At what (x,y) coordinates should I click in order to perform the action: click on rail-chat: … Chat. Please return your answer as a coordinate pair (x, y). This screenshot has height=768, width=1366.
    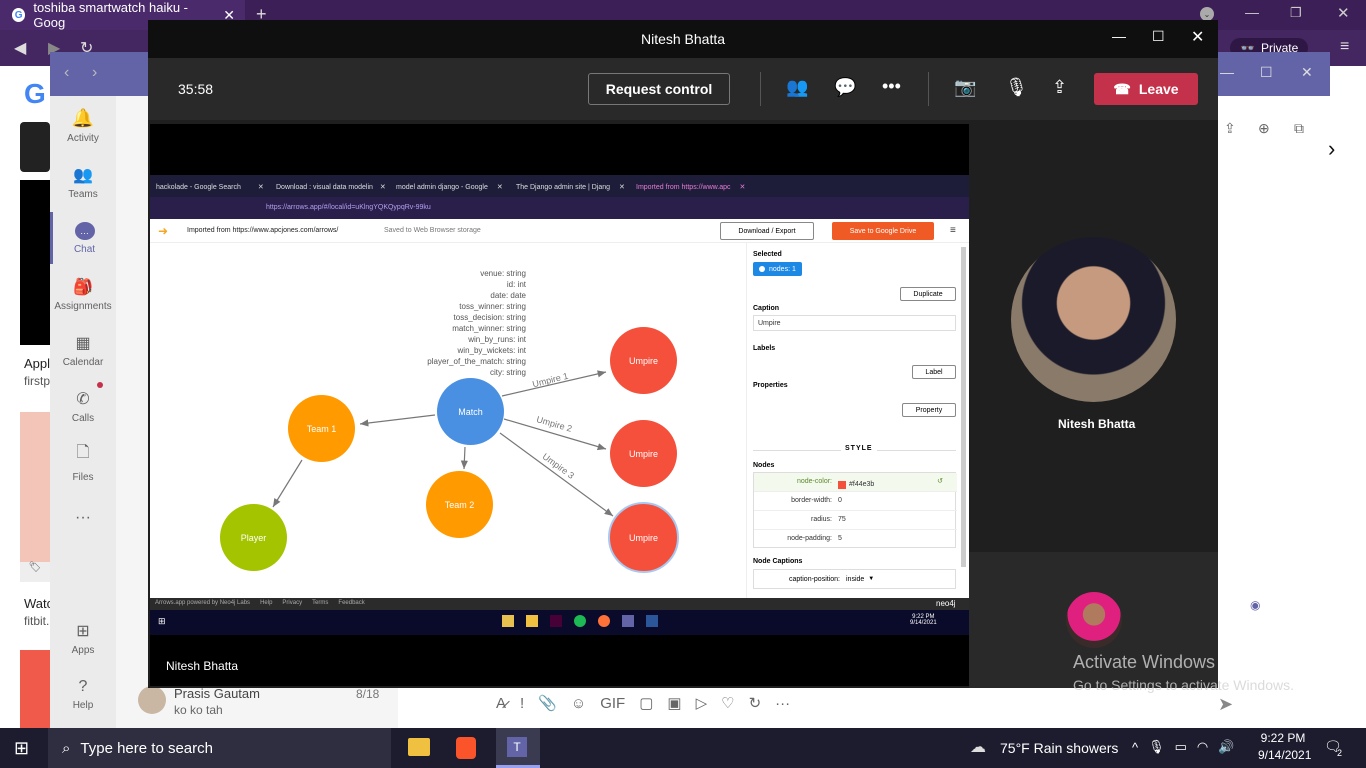
    Looking at the image, I should click on (83, 238).